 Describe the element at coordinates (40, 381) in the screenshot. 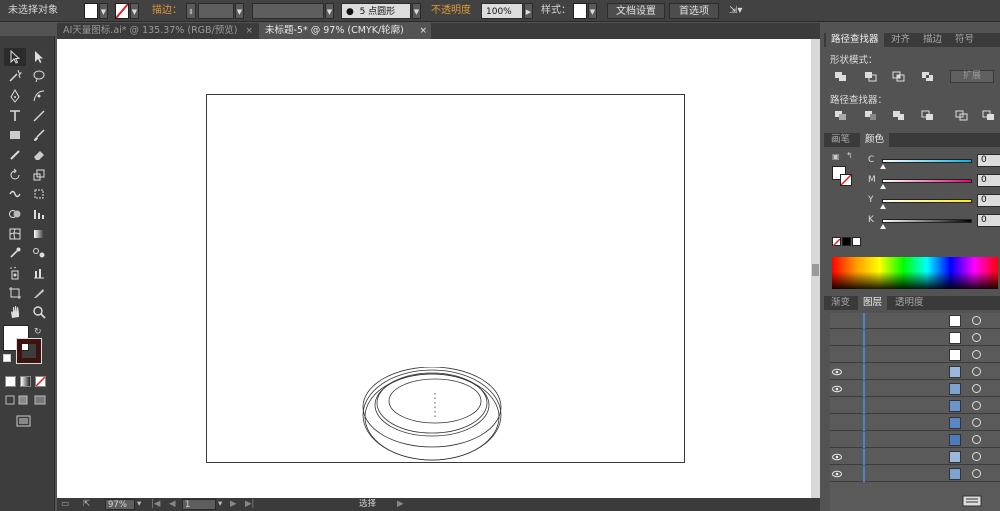

I see `none-mode-icon` at that location.